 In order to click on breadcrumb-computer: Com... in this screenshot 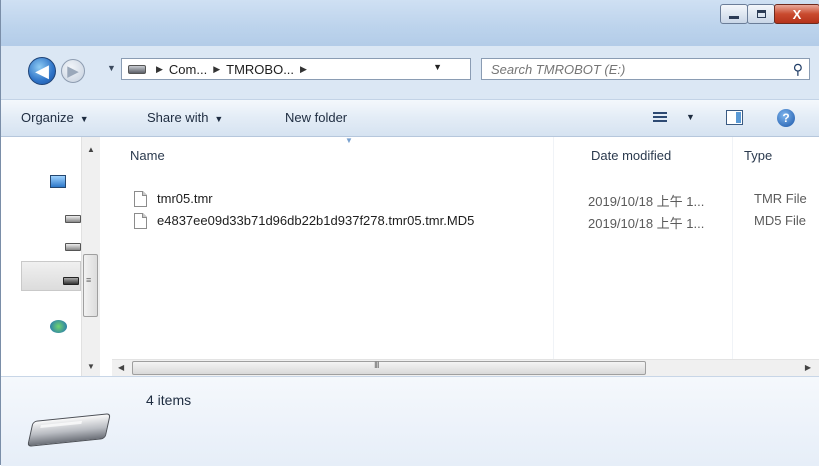, I will do `click(188, 69)`.